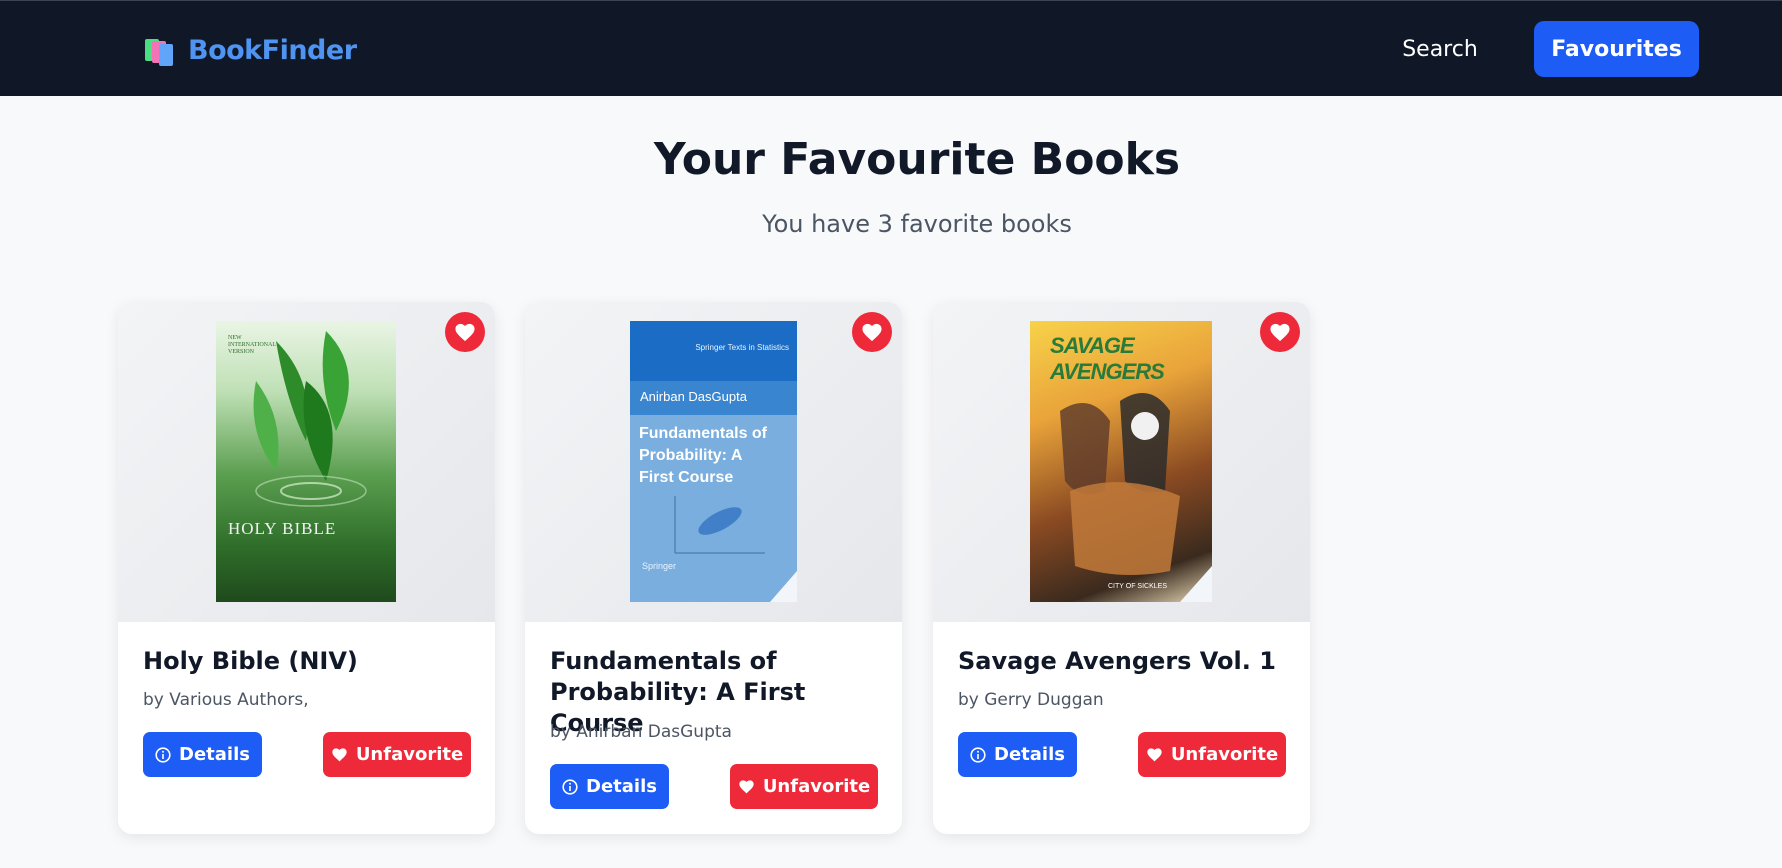  What do you see at coordinates (1616, 49) in the screenshot?
I see `nav-favourites-button: Favourites` at bounding box center [1616, 49].